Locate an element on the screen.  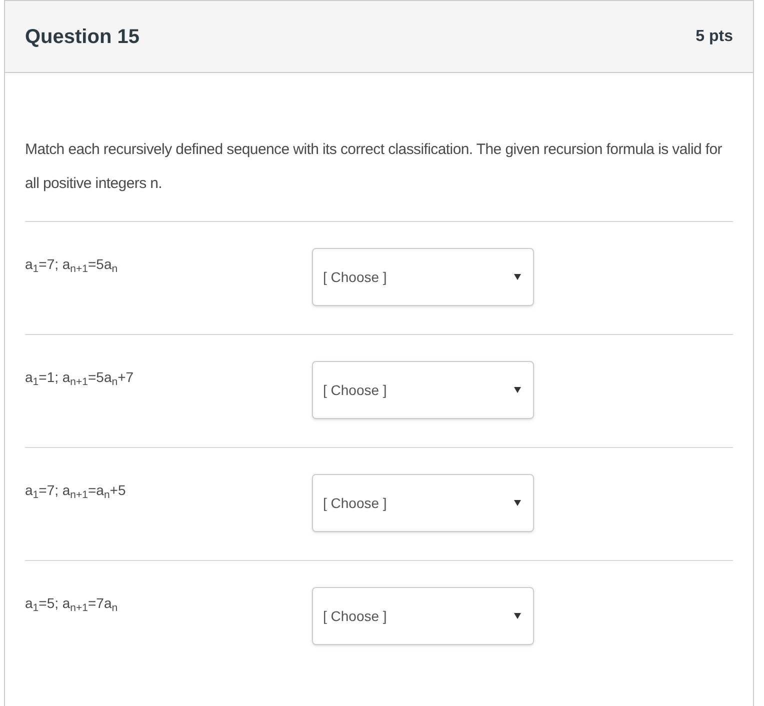
sequence-formula: a$_{1}$=7; a$_{n+1}$=5a$_{n}$ is located at coordinates (72, 265).